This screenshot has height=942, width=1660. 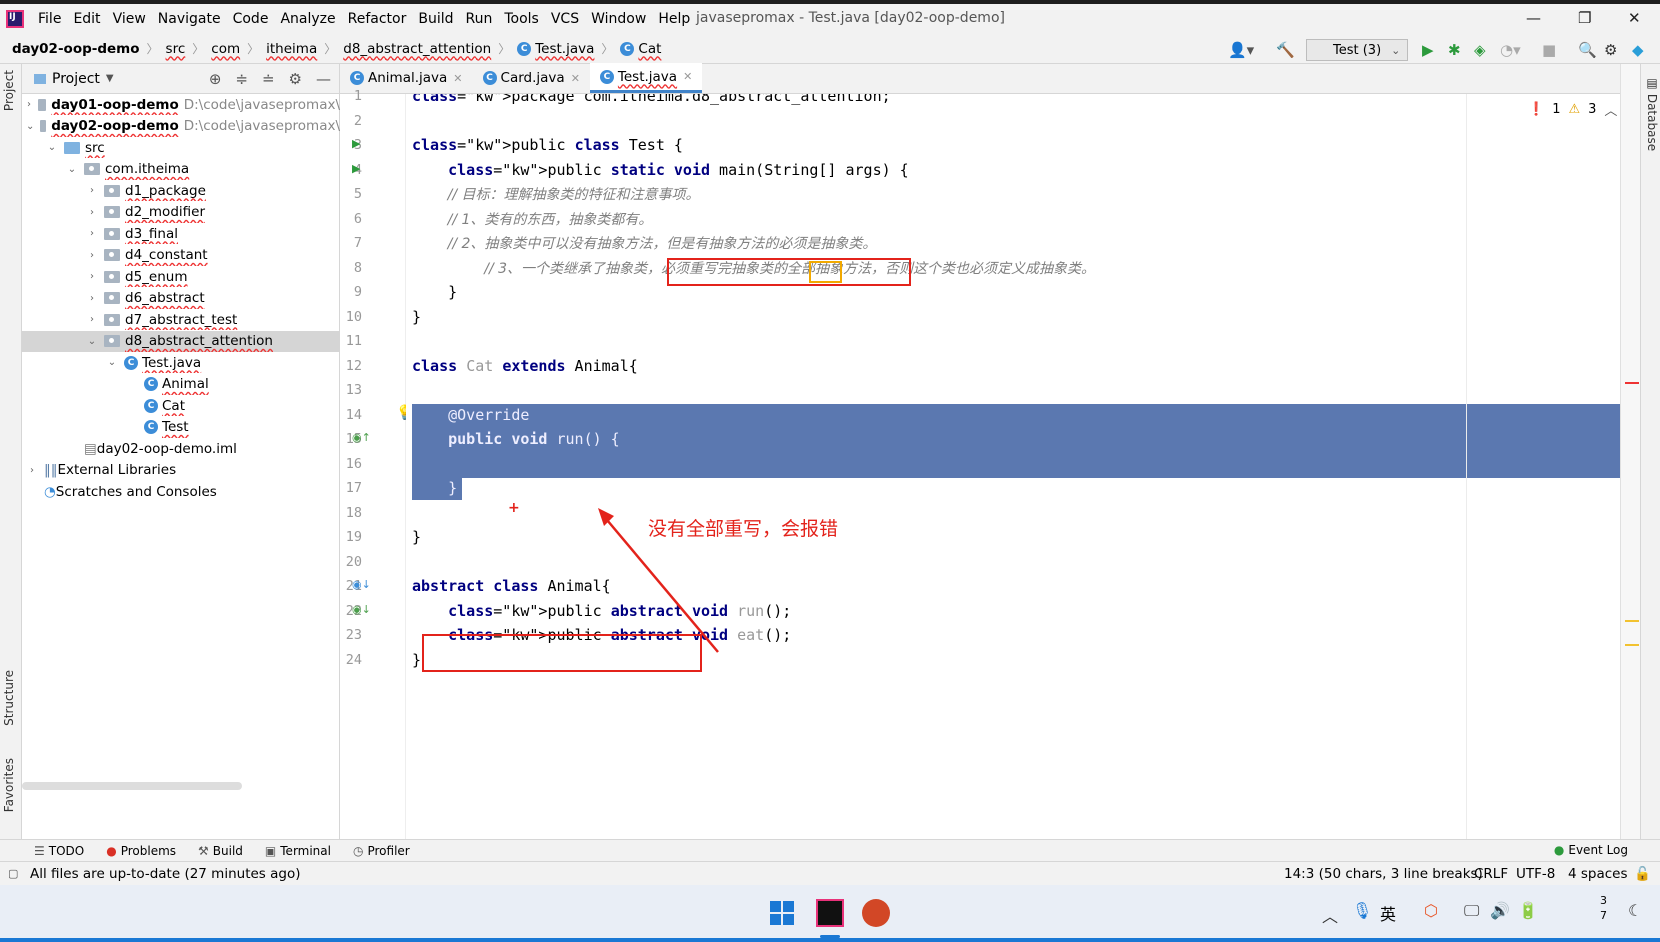 I want to click on profile-icon: ◔▾, so click(x=1510, y=50).